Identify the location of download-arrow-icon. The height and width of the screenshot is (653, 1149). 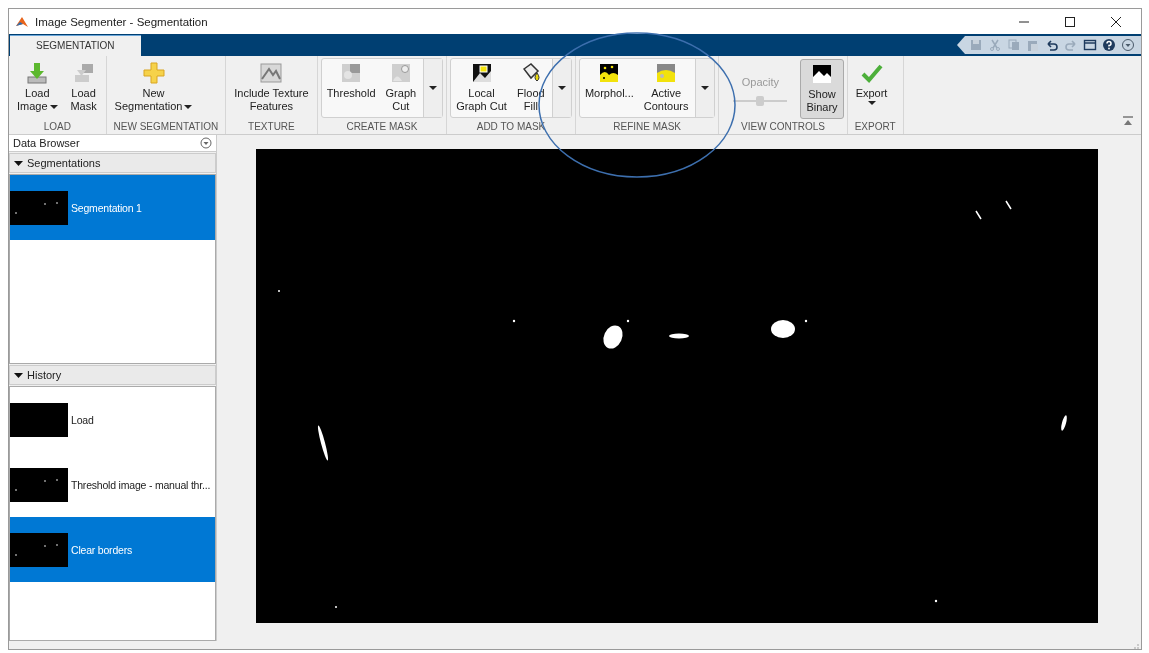
(37, 73).